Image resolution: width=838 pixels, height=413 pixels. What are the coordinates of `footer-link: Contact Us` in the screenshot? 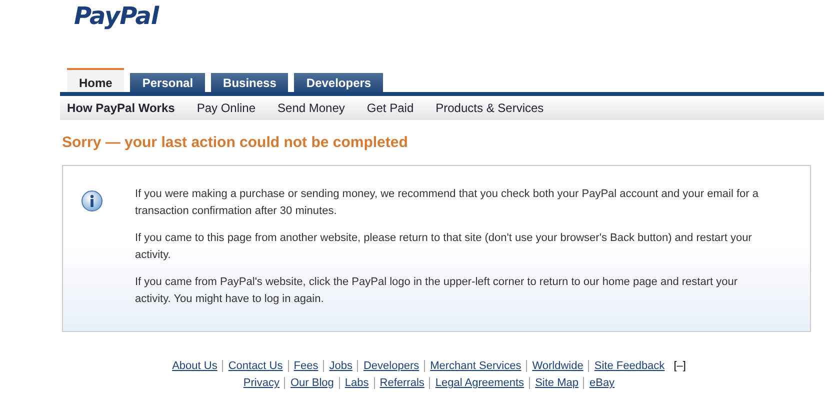 It's located at (255, 366).